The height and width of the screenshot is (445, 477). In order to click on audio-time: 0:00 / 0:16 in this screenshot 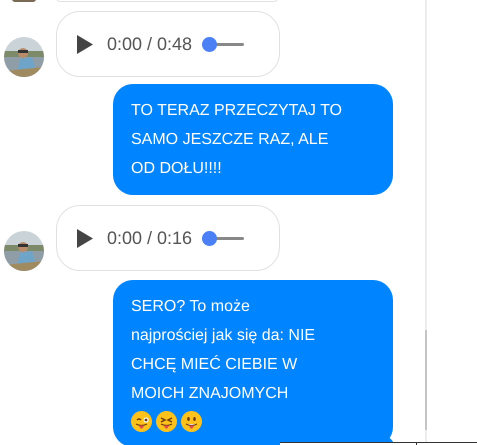, I will do `click(149, 238)`.